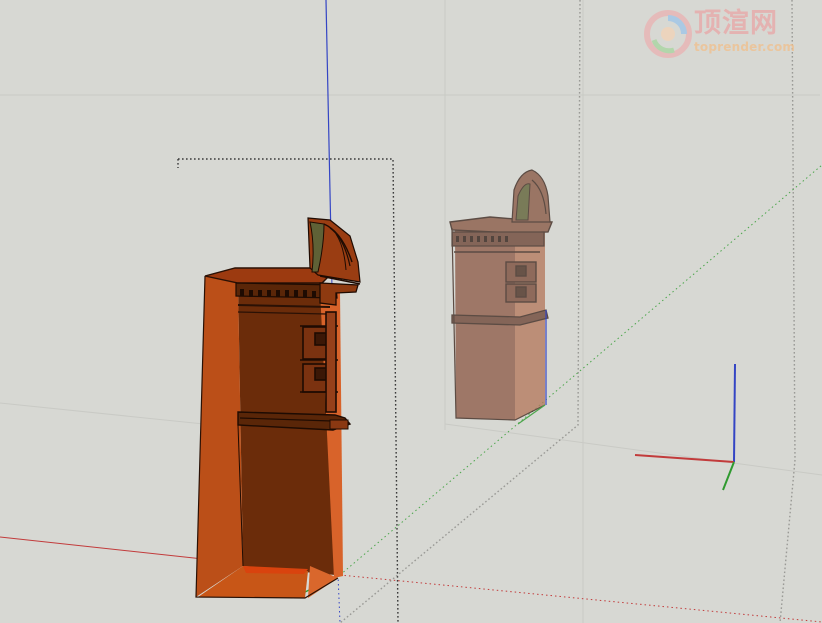 The width and height of the screenshot is (822, 623). I want to click on watermark: 顶渲网 toprender.com, so click(724, 33).